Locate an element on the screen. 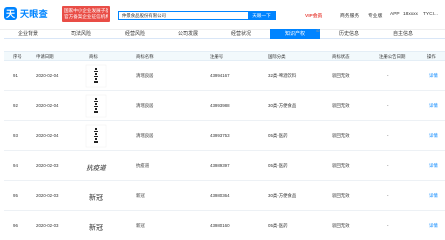  nav-business: 商务服务 is located at coordinates (349, 15).